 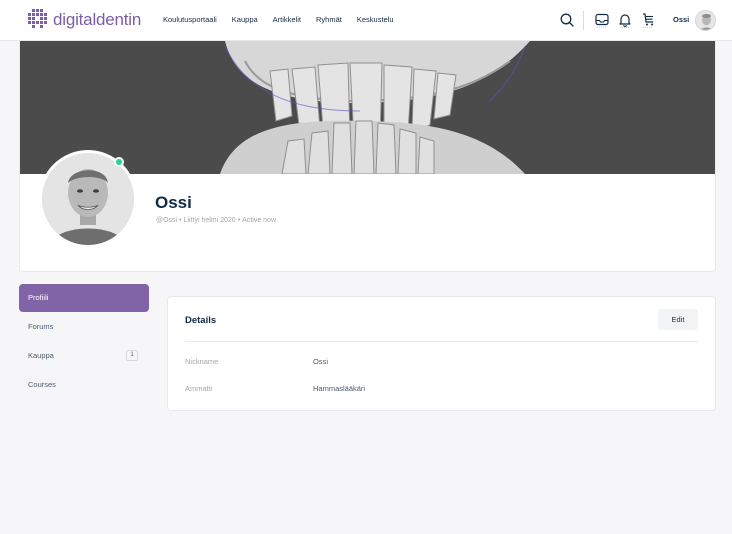 I want to click on sidebar-item-kauppa: Kauppa 1, so click(x=84, y=355).